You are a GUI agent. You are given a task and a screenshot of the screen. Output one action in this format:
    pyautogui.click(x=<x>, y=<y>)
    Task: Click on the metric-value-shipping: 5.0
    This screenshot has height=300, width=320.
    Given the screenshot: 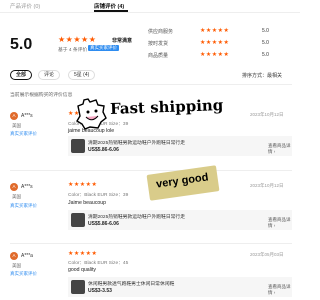 What is the action you would take?
    pyautogui.click(x=265, y=43)
    